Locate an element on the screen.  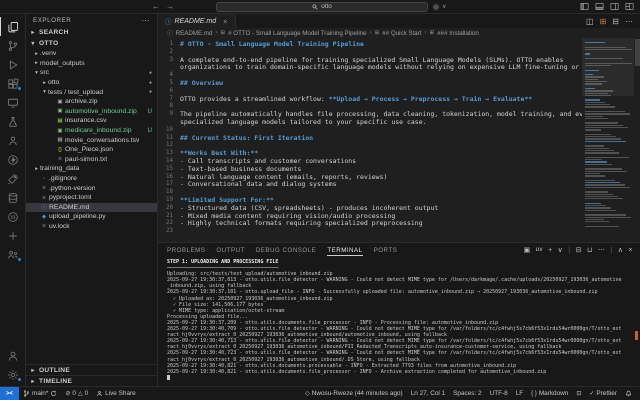
sidebar-section-search: ▸ SEARCH is located at coordinates (91, 32).